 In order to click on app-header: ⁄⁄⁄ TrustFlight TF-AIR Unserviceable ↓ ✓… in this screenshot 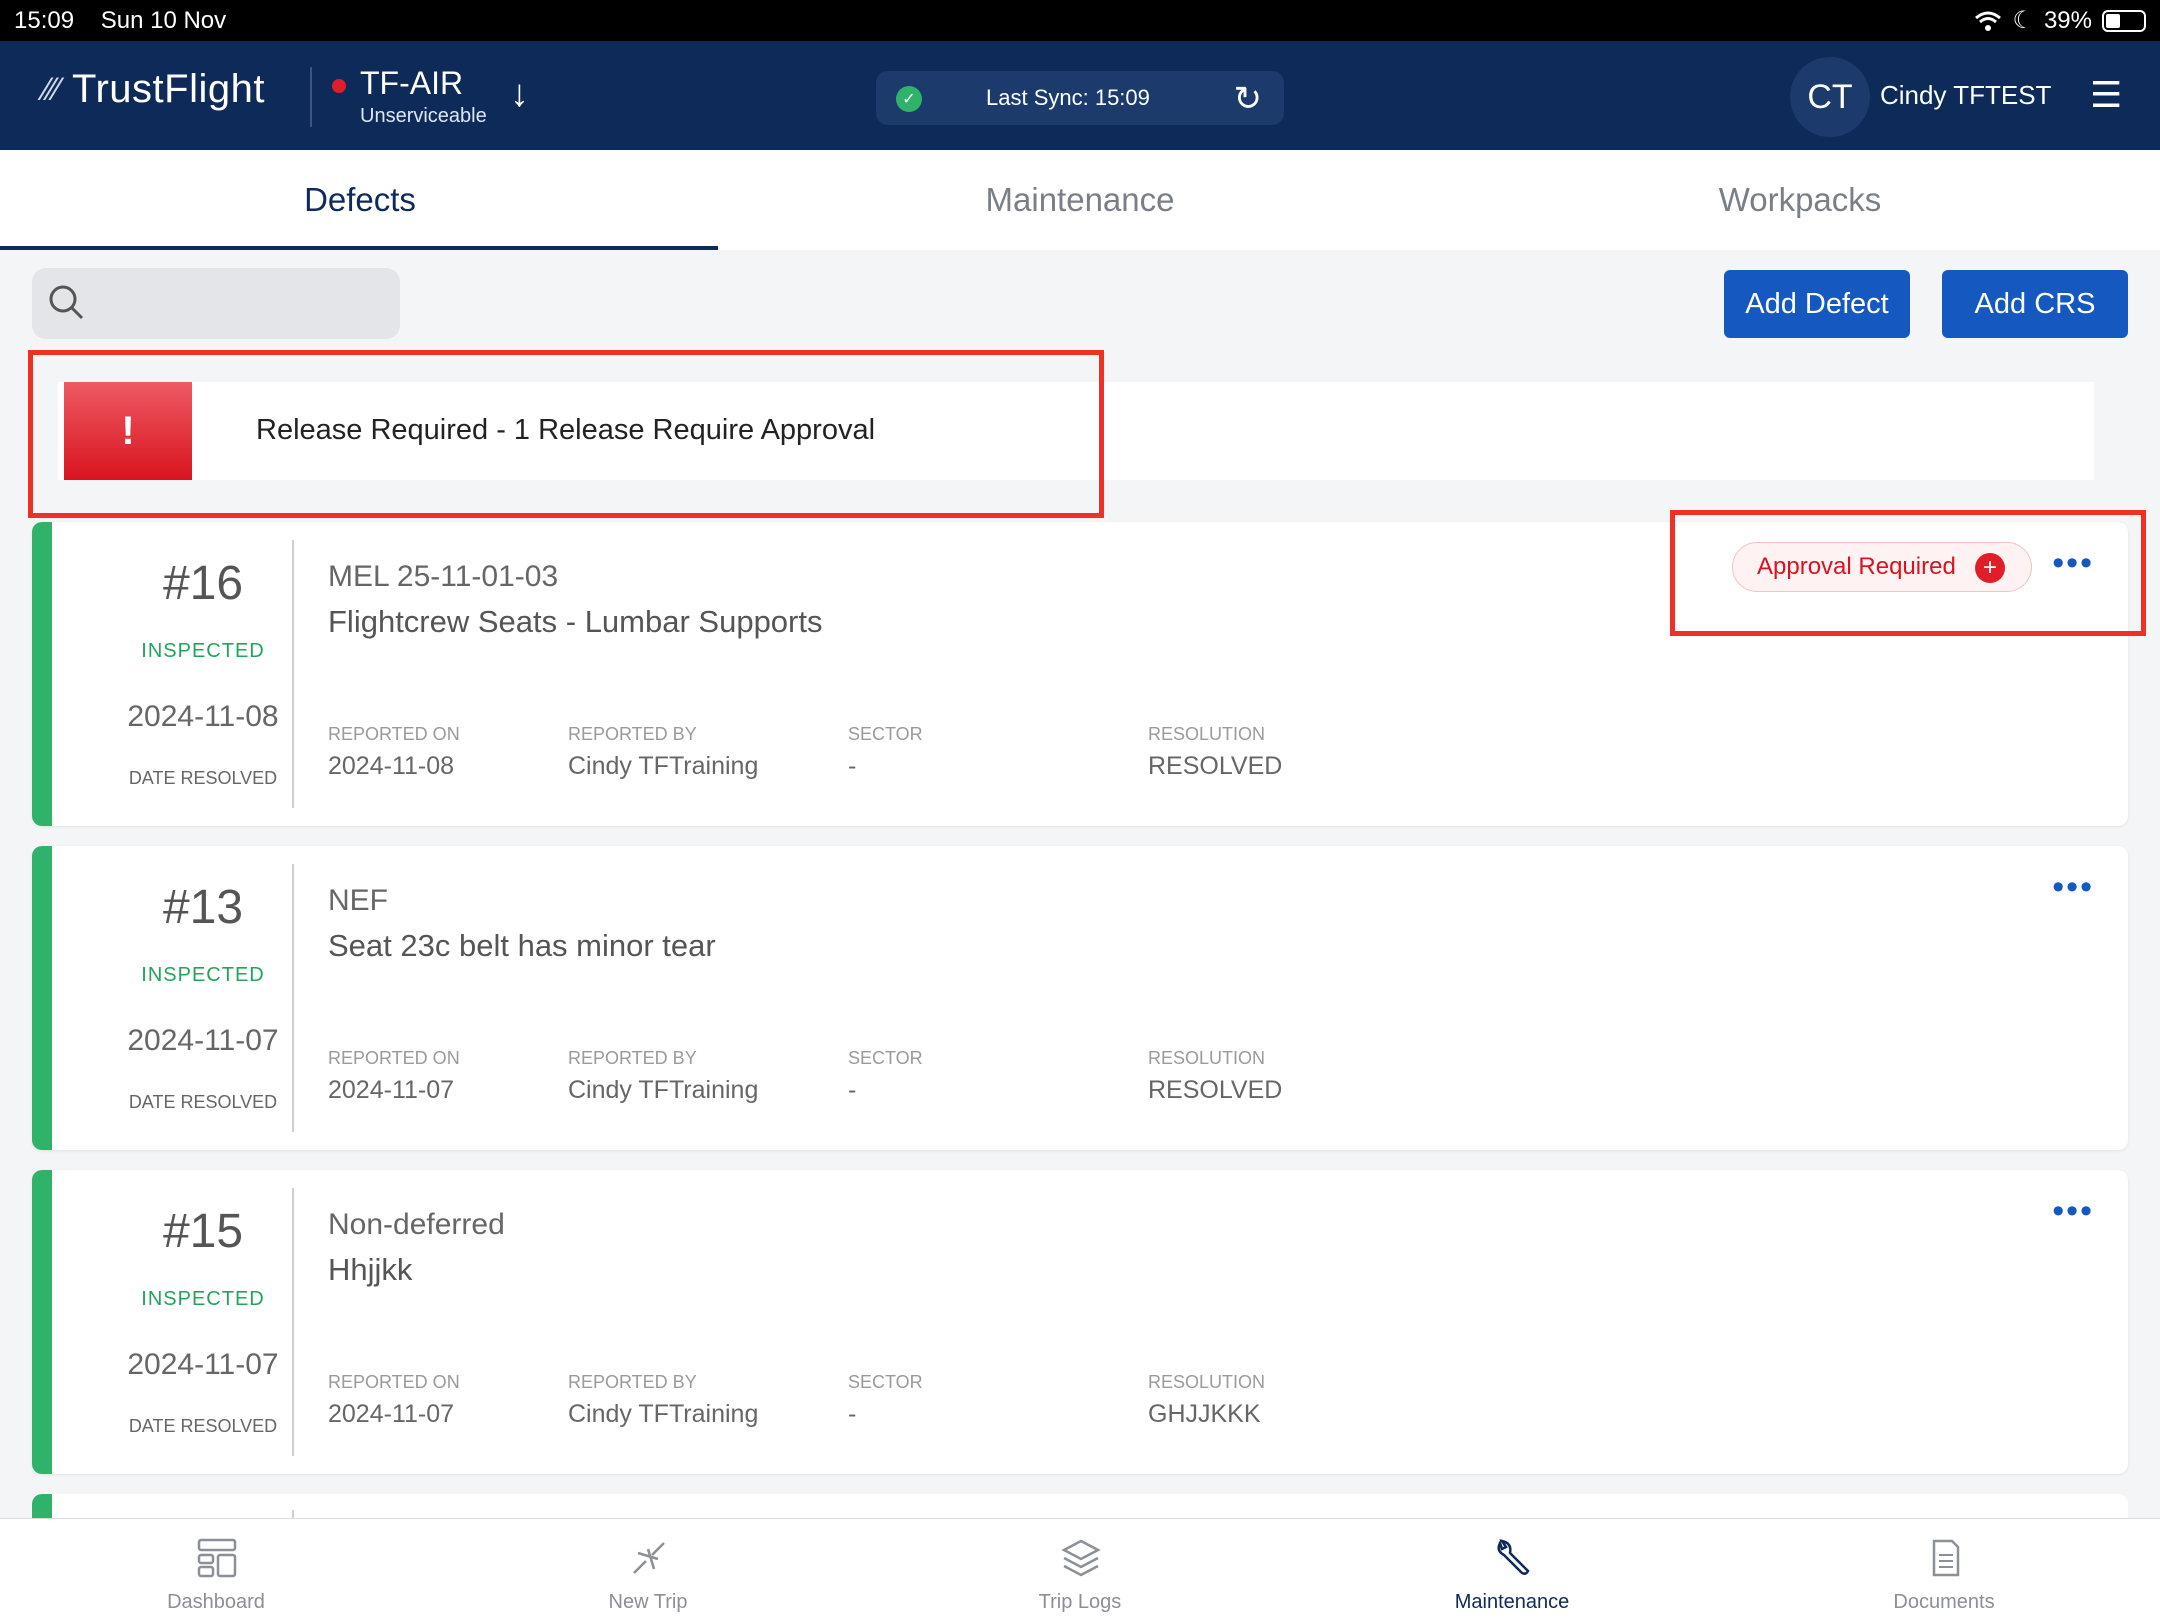, I will do `click(1080, 95)`.